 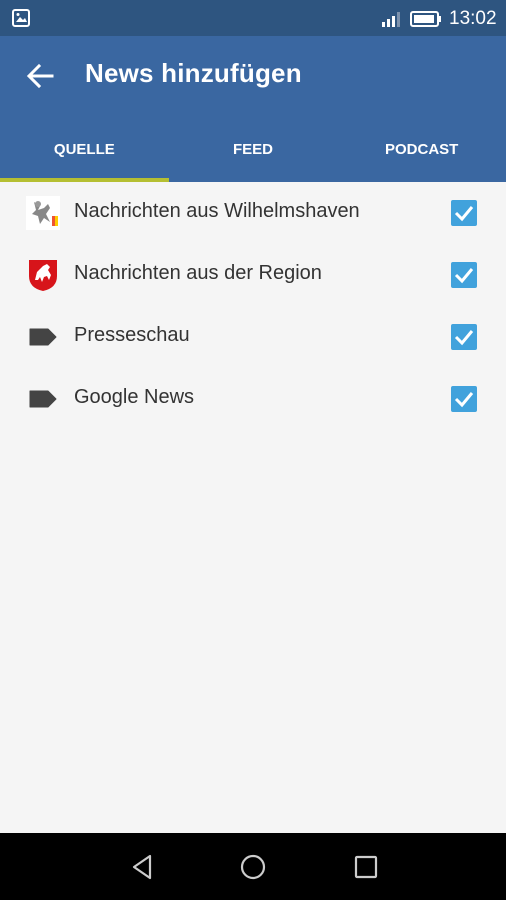 I want to click on tab-label: QUELLE, so click(x=84, y=149).